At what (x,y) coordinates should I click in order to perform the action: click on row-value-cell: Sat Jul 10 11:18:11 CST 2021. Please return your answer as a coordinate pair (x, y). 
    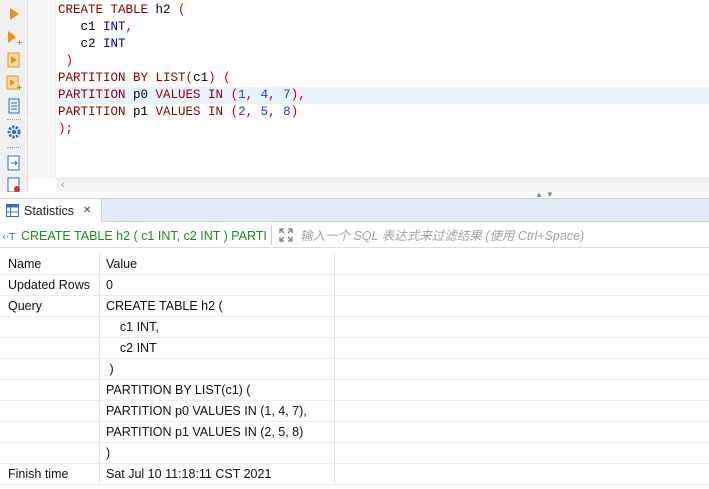
    Looking at the image, I should click on (217, 474).